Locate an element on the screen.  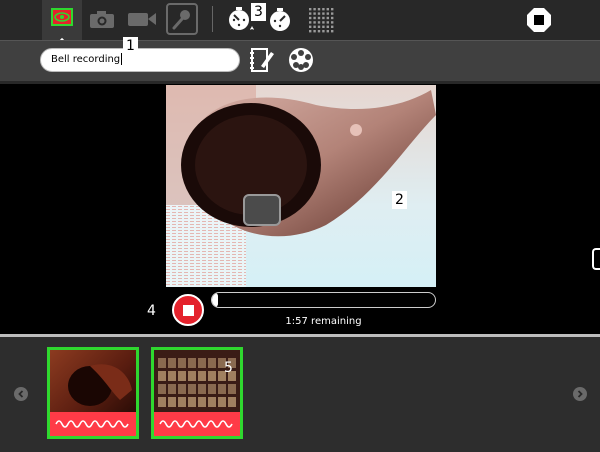
duration-icon is located at coordinates (281, 21).